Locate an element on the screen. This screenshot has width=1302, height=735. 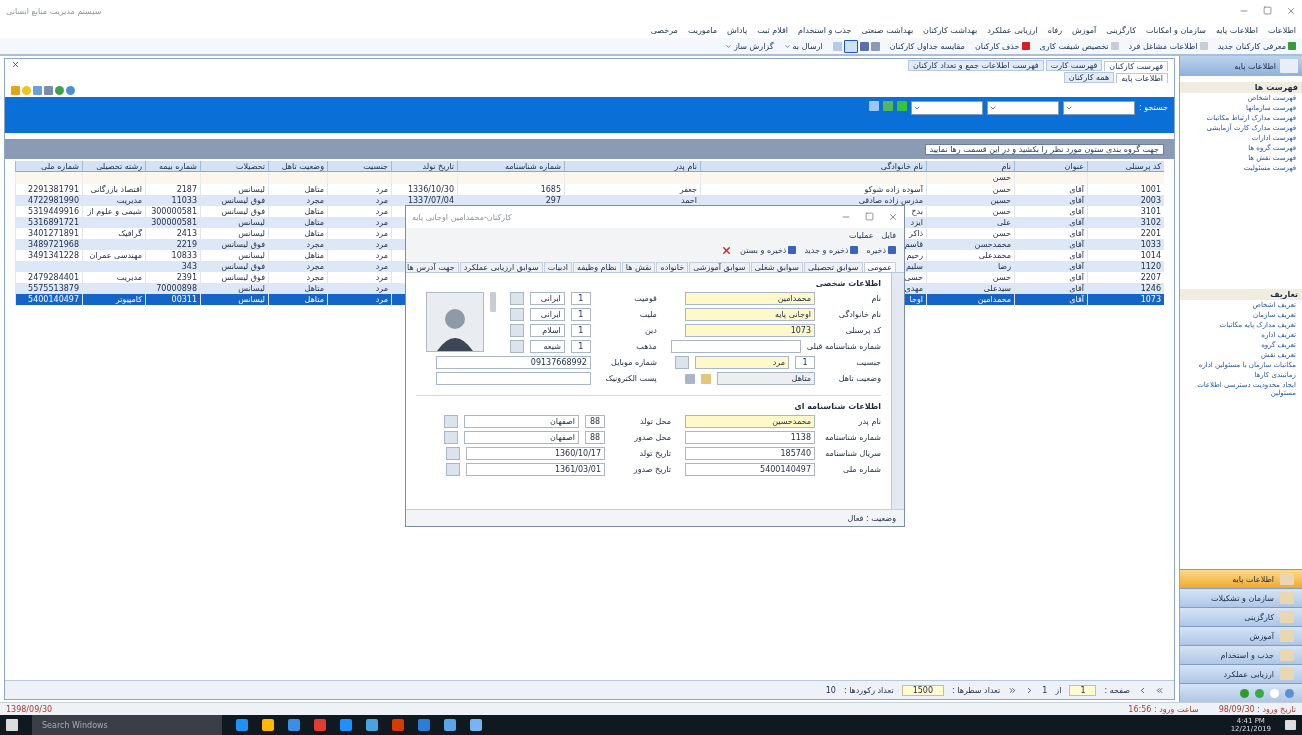
module-button: آموزش is located at coordinates (1241, 635).